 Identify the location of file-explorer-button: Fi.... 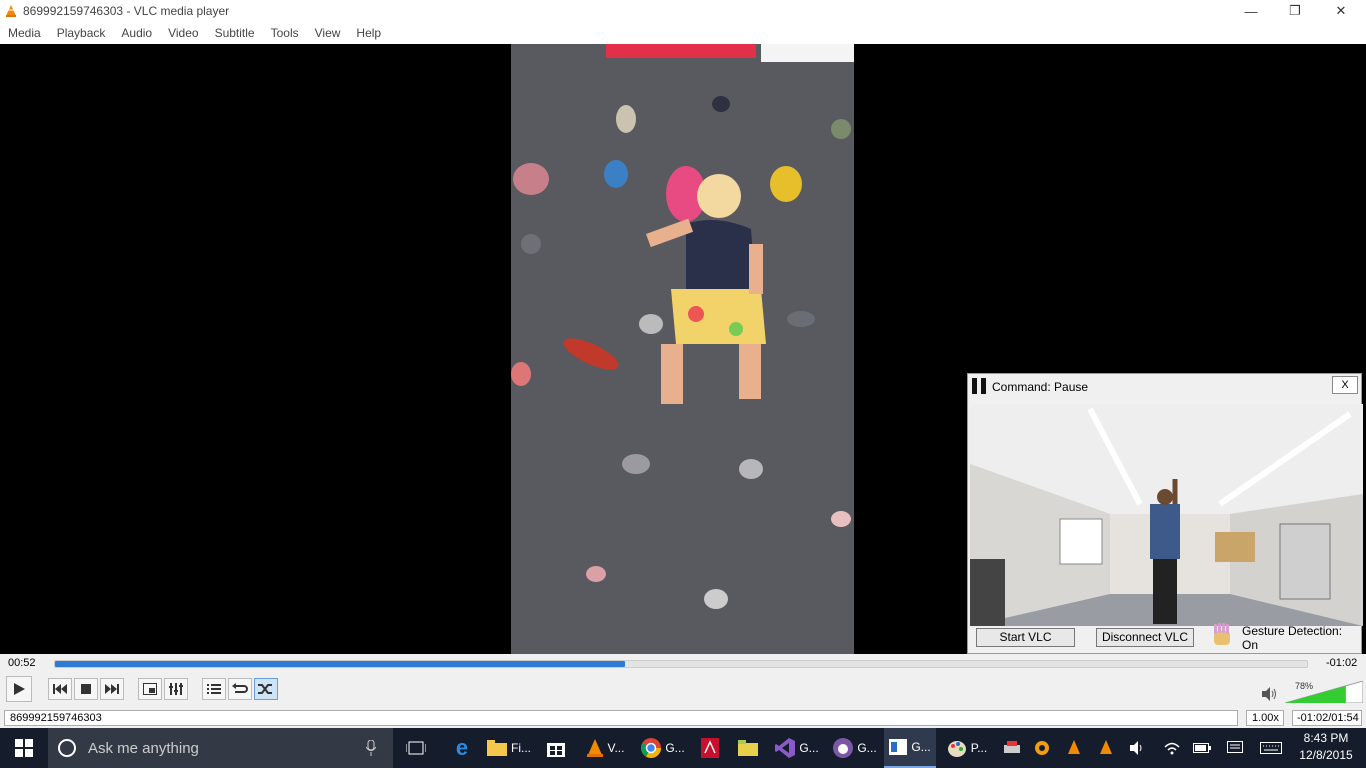
(509, 748).